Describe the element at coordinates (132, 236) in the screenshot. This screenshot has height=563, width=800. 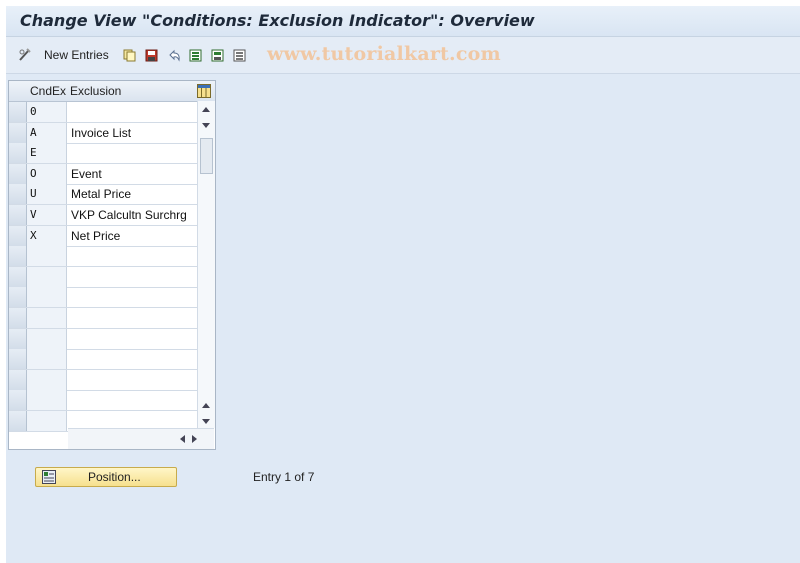
I see `cell-exclusion: Net Price` at that location.